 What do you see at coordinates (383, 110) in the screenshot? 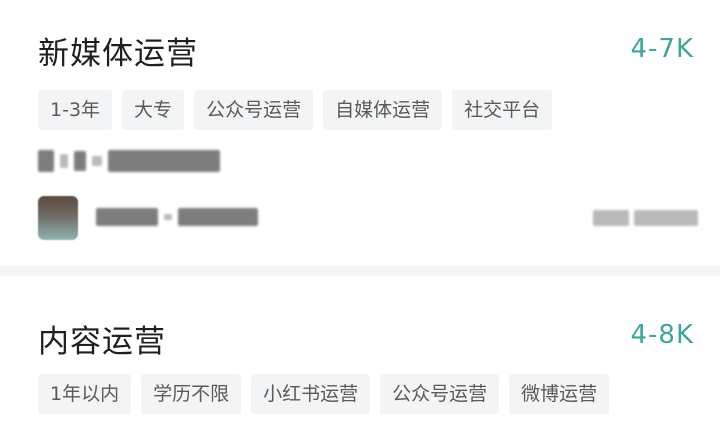
I see `tag-skill: 自媒体运营` at bounding box center [383, 110].